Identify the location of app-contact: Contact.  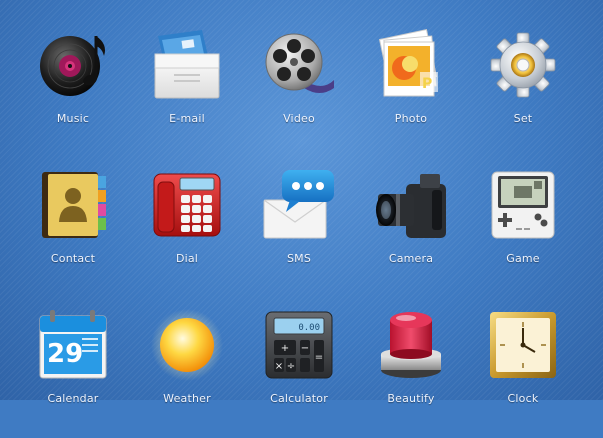
(73, 234).